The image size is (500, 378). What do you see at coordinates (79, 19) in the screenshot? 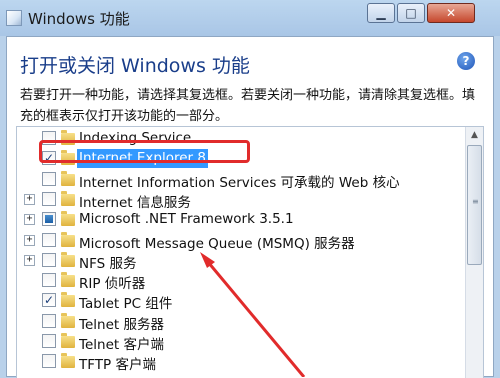
I see `window-title: Windows 功能` at bounding box center [79, 19].